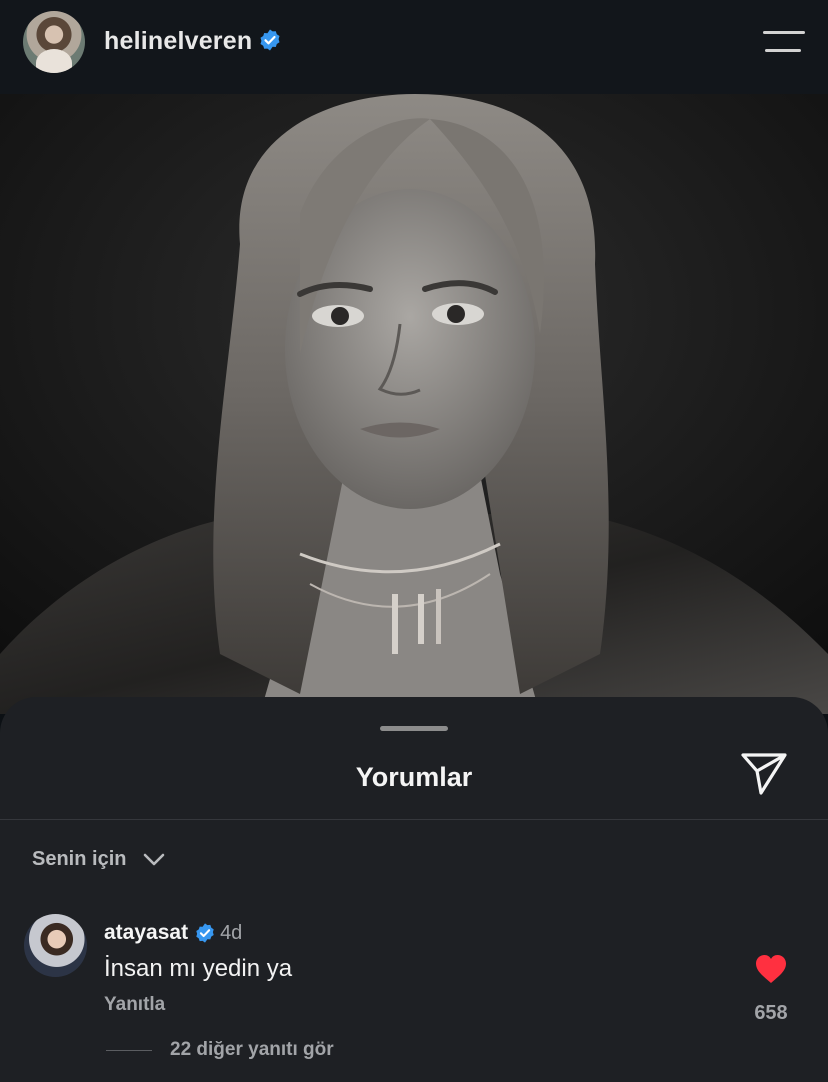 The image size is (828, 1082). Describe the element at coordinates (146, 933) in the screenshot. I see `commenter-username-text: atayasat` at that location.